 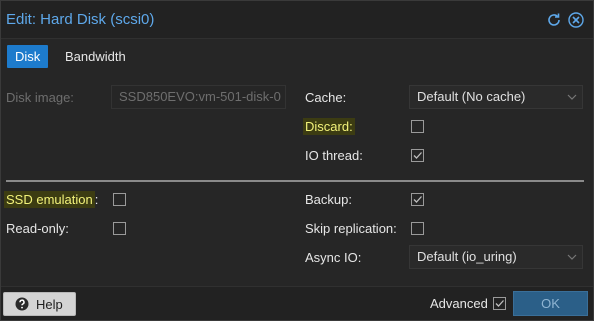 I want to click on disk-image-value: SSD850EVO:vm-501-disk-0, so click(x=200, y=96).